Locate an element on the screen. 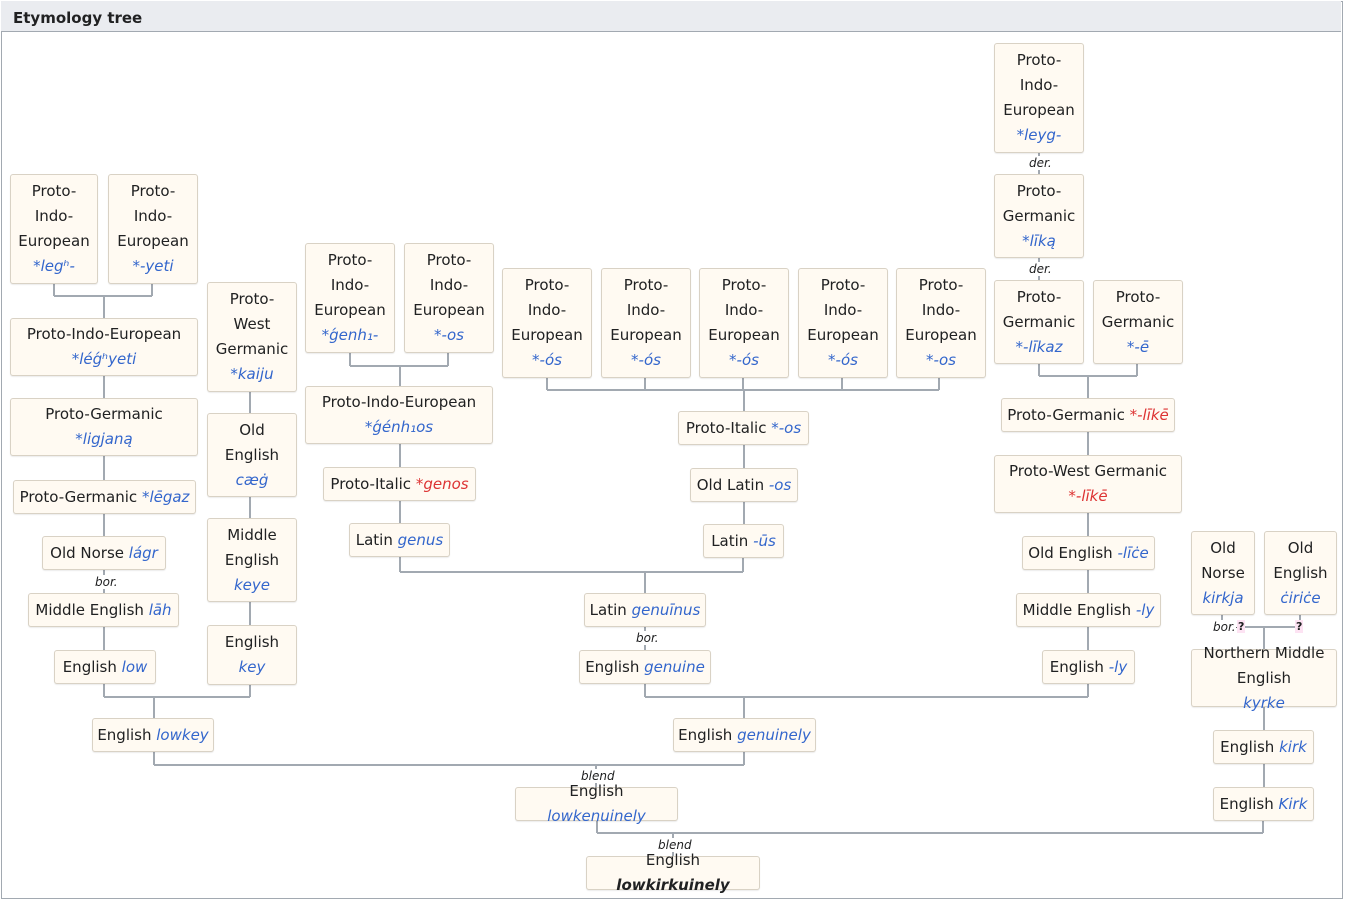 This screenshot has width=1346, height=902. term-link: *lēgaz is located at coordinates (165, 497).